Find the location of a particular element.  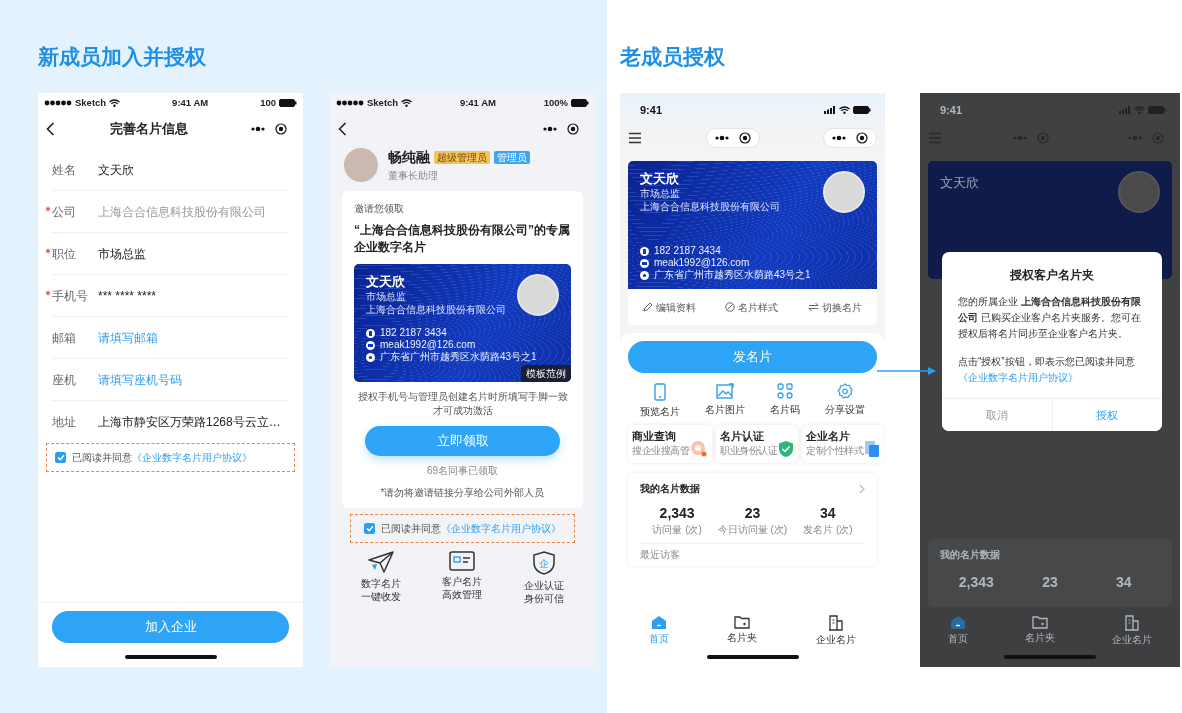

quick-action: 分享设置 is located at coordinates (844, 401).